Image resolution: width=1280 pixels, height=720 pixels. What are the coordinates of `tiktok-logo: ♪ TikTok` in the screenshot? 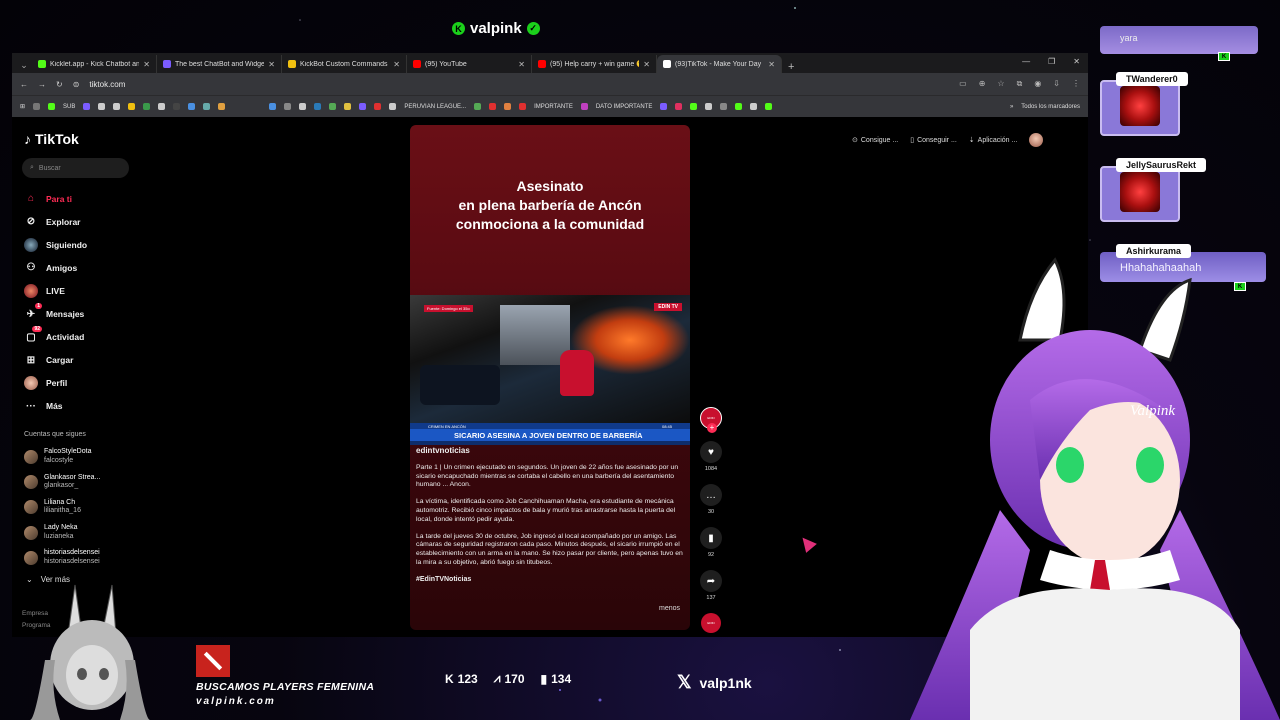 It's located at (51, 139).